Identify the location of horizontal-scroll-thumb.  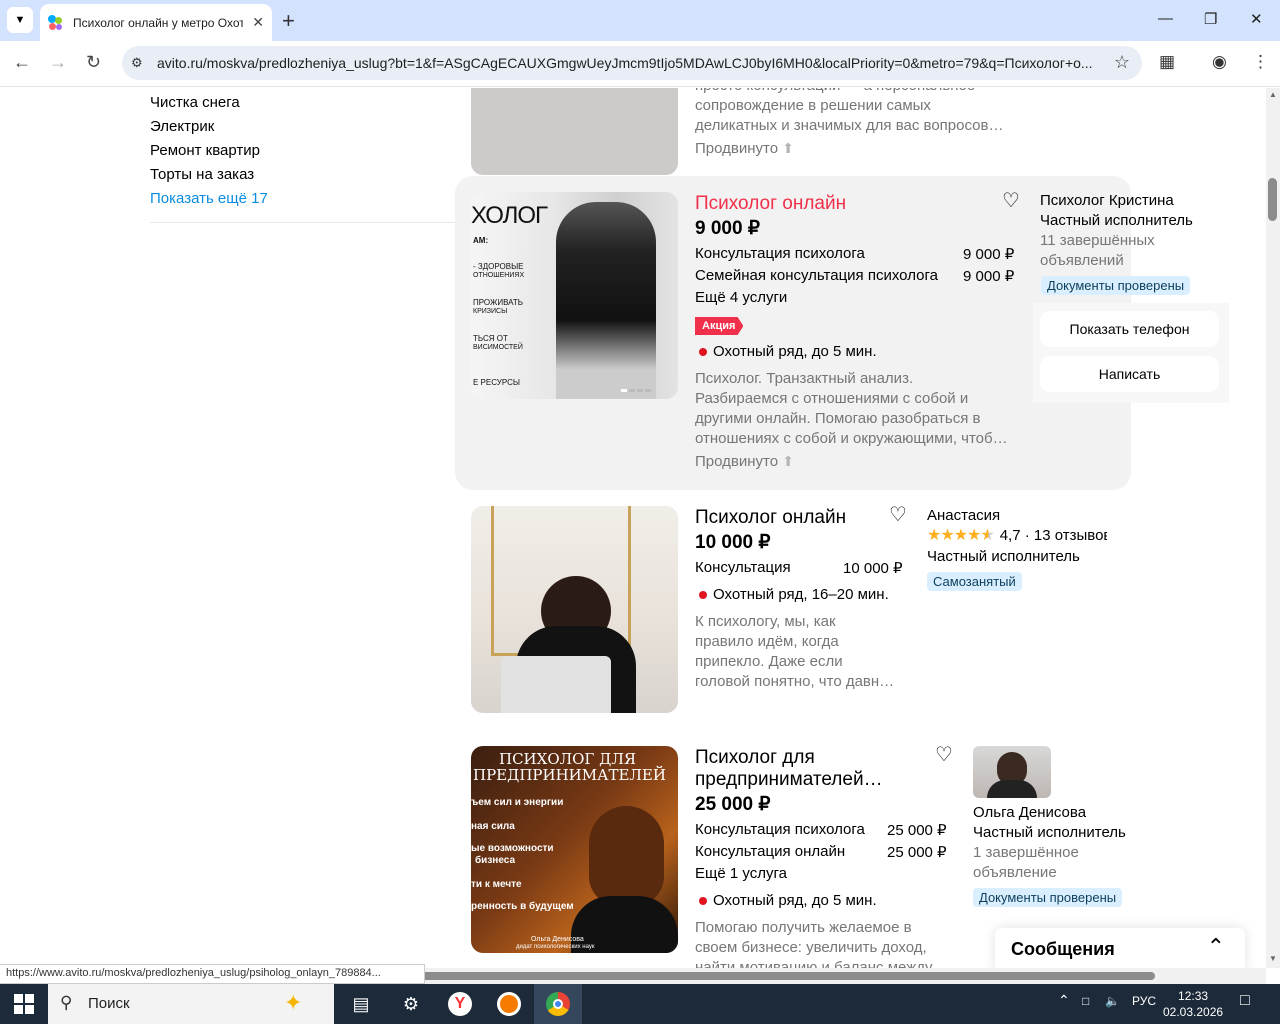
(787, 976).